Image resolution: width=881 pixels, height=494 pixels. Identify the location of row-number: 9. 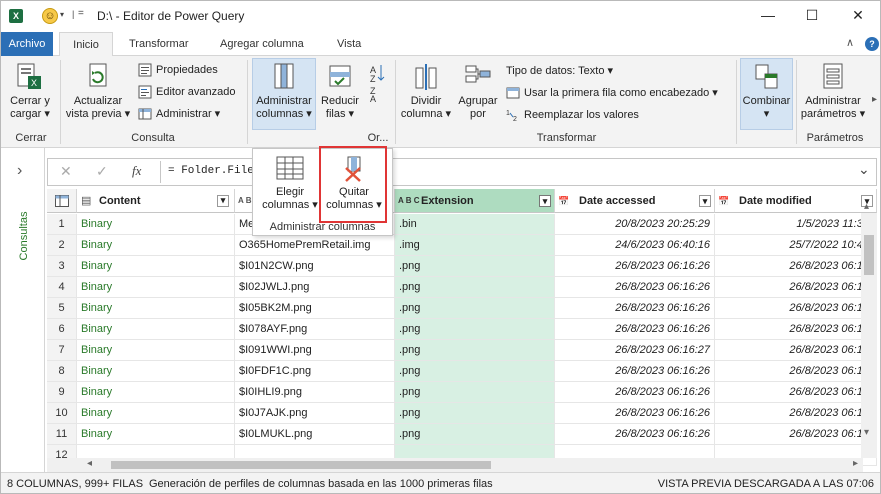
(62, 392).